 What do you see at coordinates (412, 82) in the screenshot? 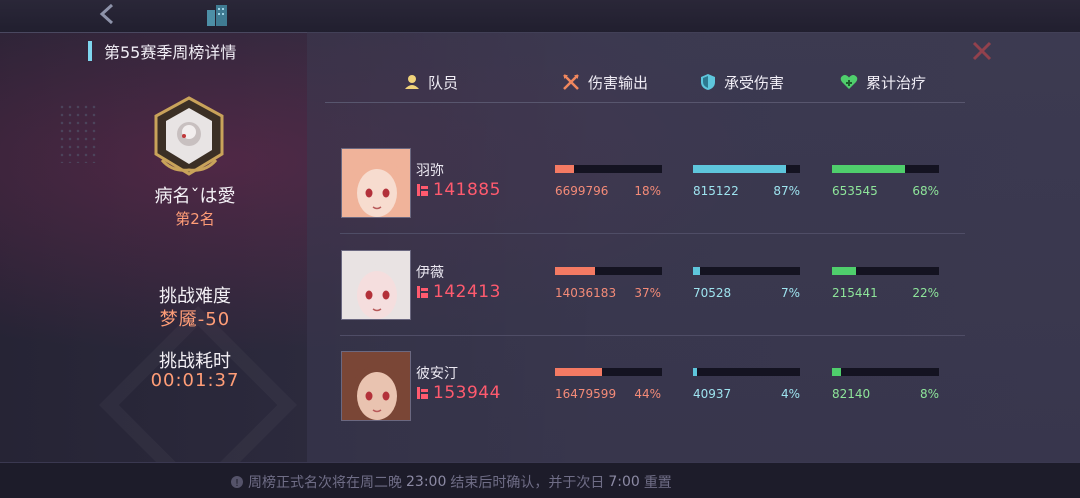
I see `member-icon` at bounding box center [412, 82].